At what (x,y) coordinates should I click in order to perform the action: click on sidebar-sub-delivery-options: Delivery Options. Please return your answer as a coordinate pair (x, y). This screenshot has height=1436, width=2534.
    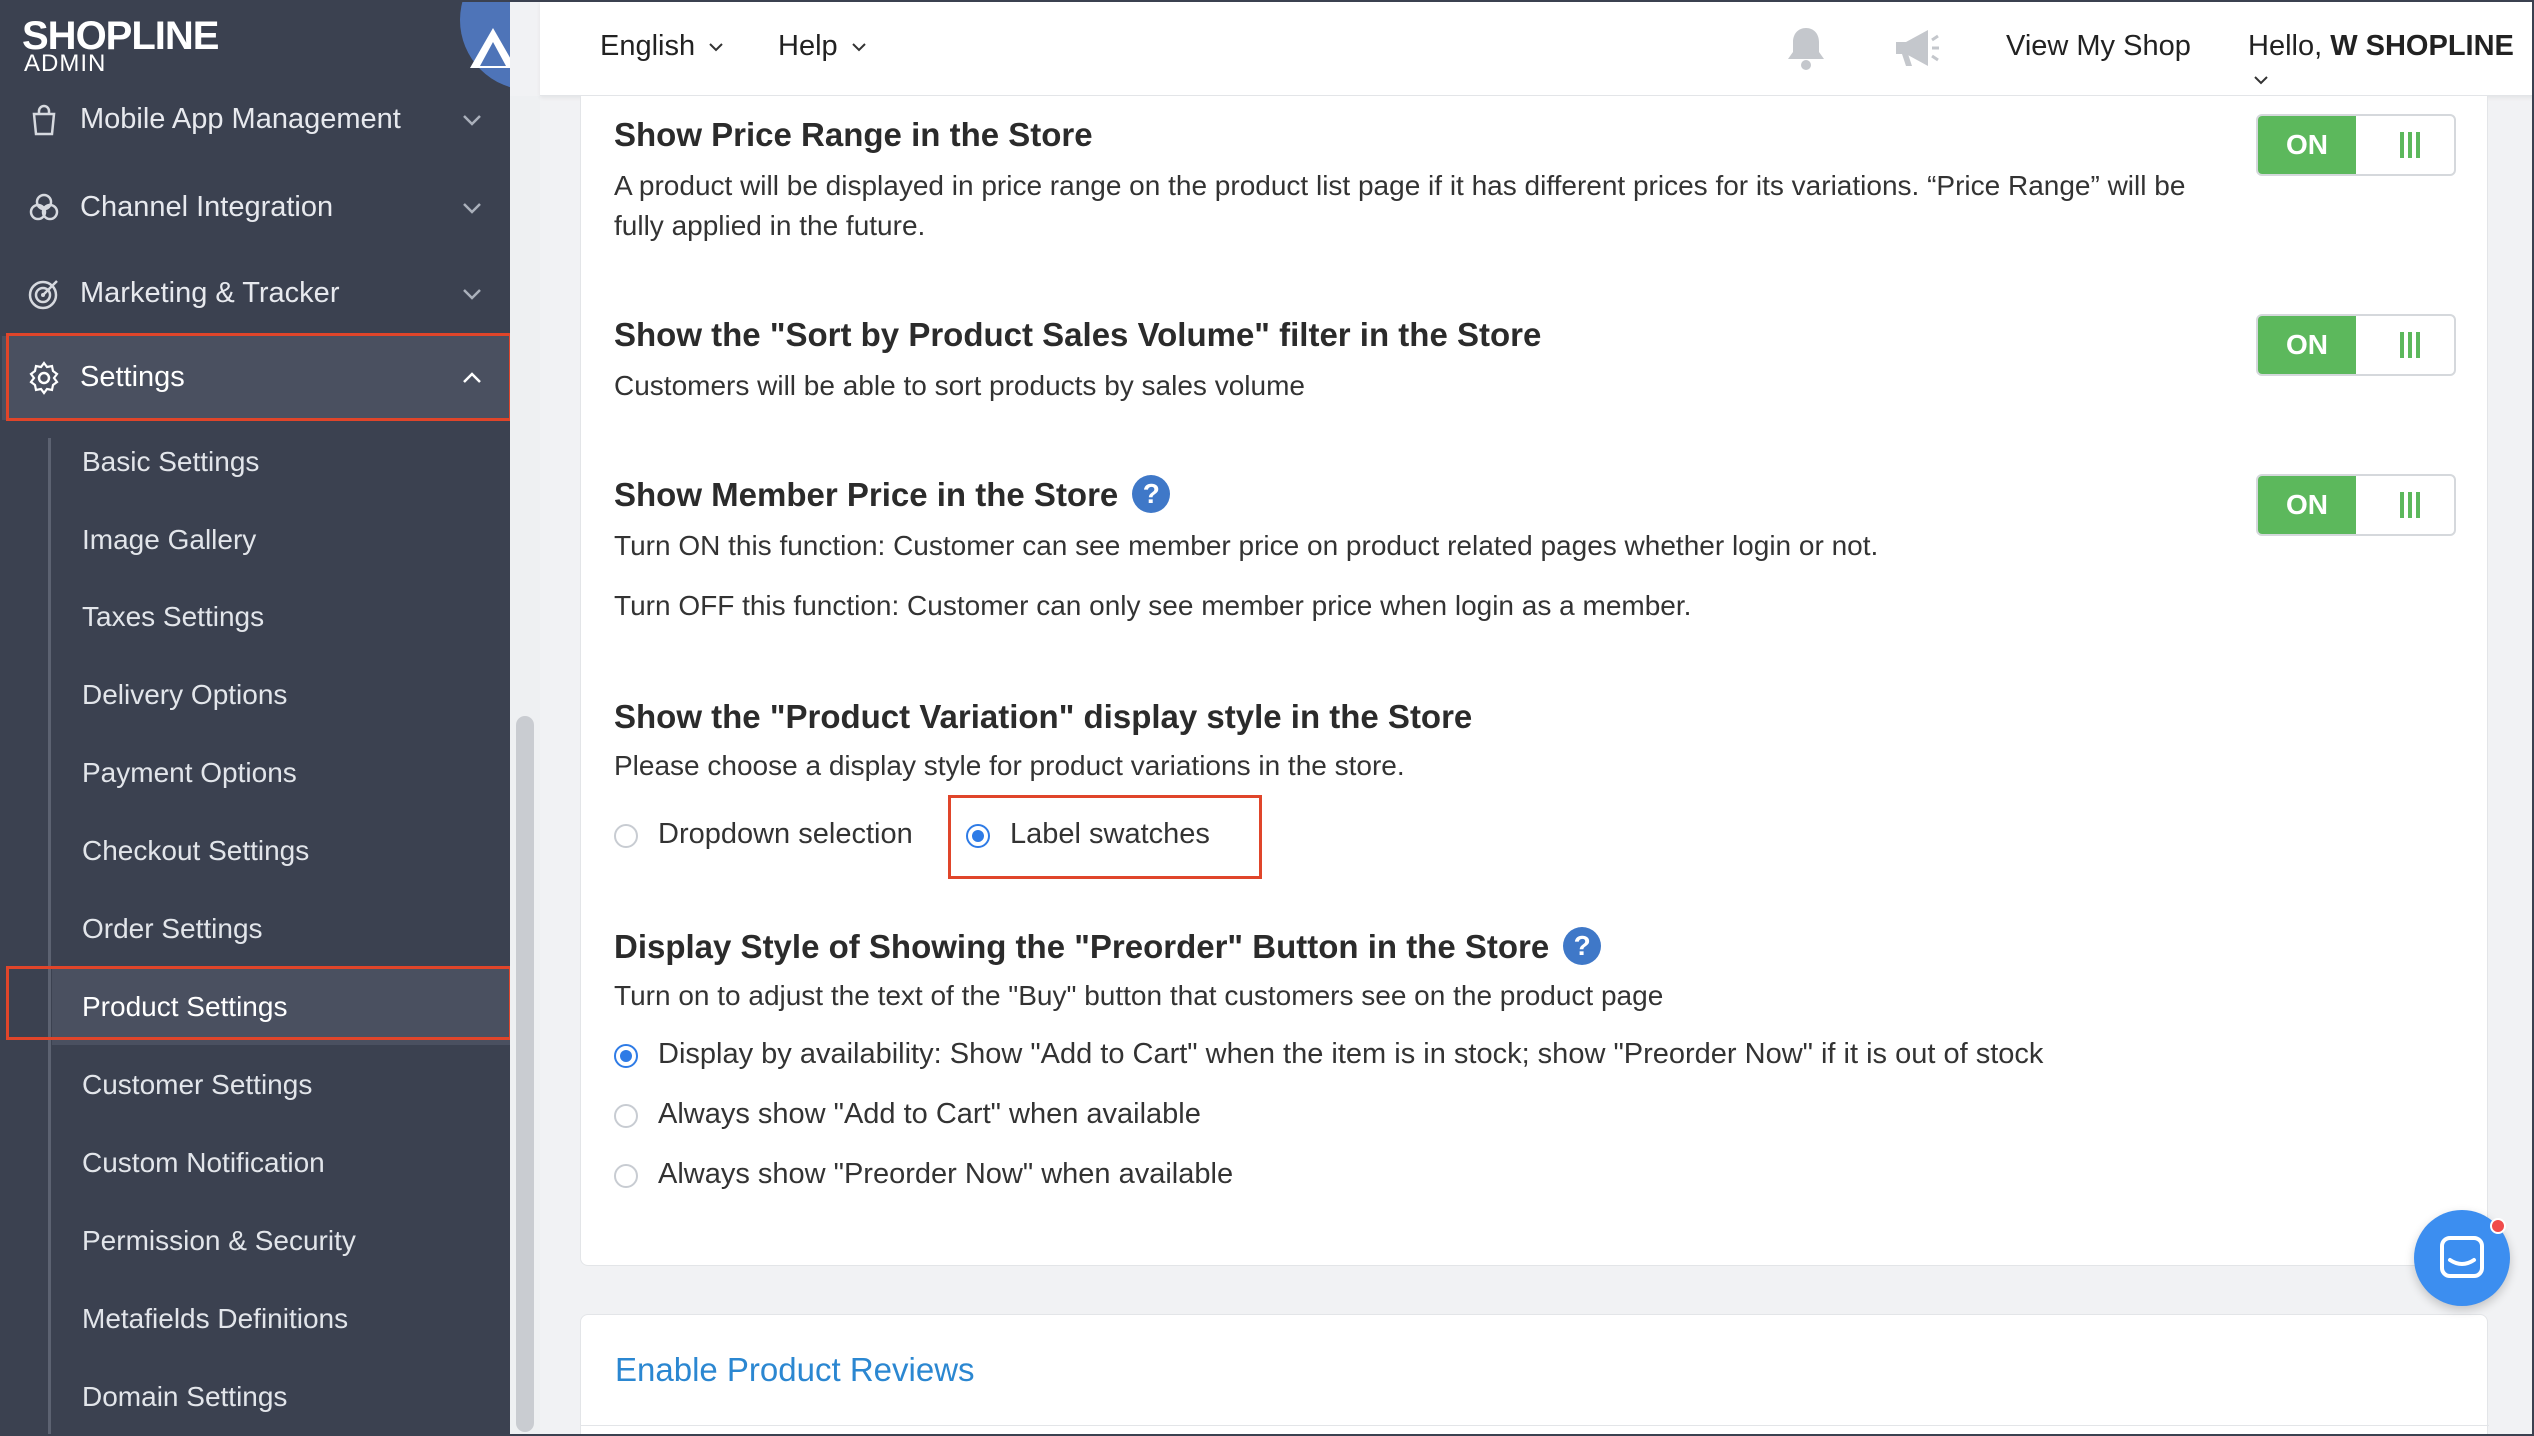
    Looking at the image, I should click on (281, 695).